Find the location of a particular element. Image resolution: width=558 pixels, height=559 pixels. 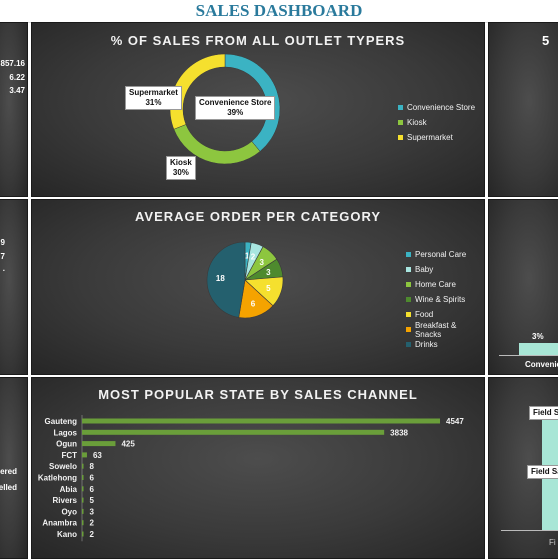

legend-item-breakfast-snacks: Breakfast & Snacks is located at coordinates (445, 329).